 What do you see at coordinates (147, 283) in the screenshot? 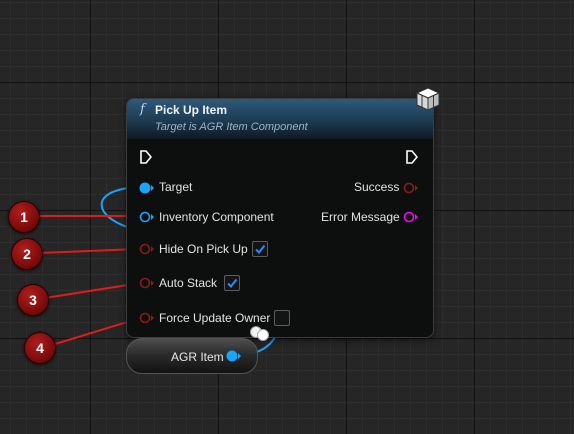
I see `auto-stack-pin` at bounding box center [147, 283].